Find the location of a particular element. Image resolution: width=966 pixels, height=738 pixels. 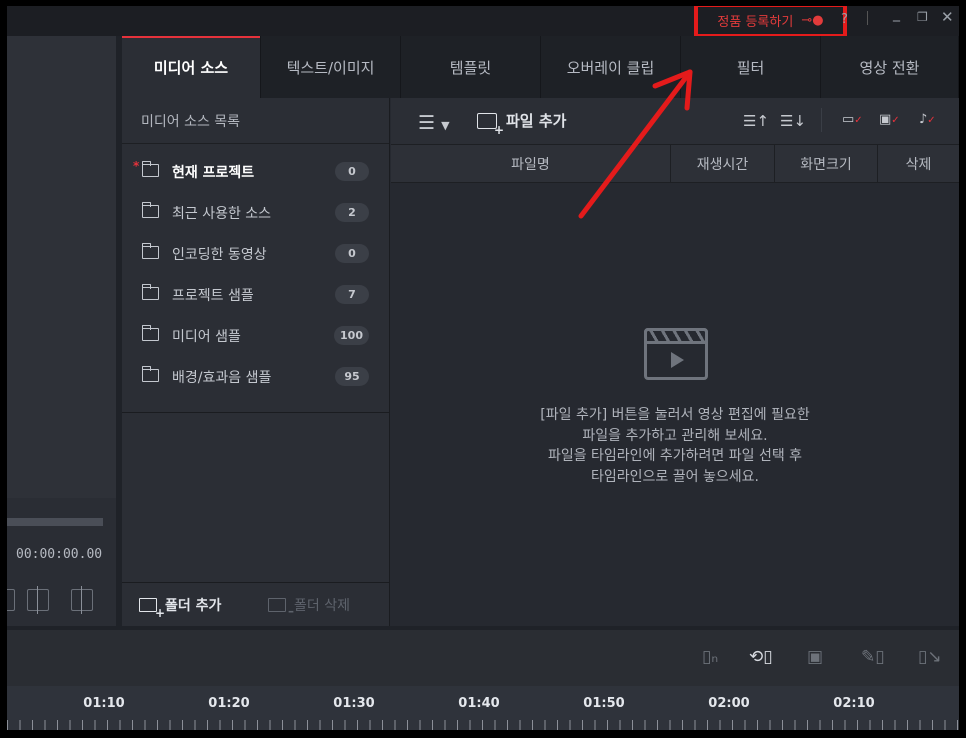

tab-transition: 영상 전환 is located at coordinates (890, 67).